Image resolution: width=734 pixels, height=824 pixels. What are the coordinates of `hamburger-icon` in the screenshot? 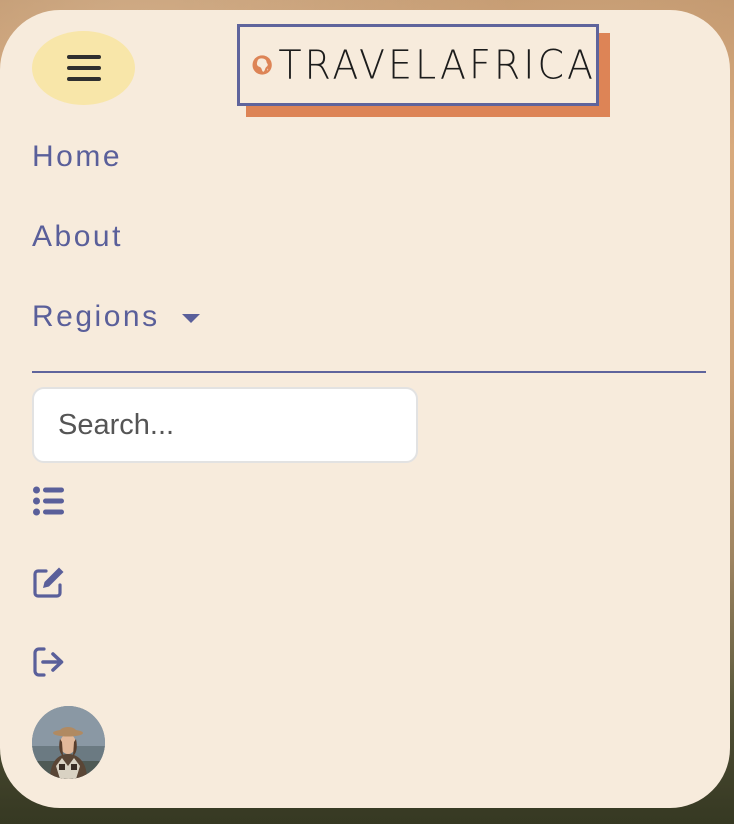 It's located at (83, 68).